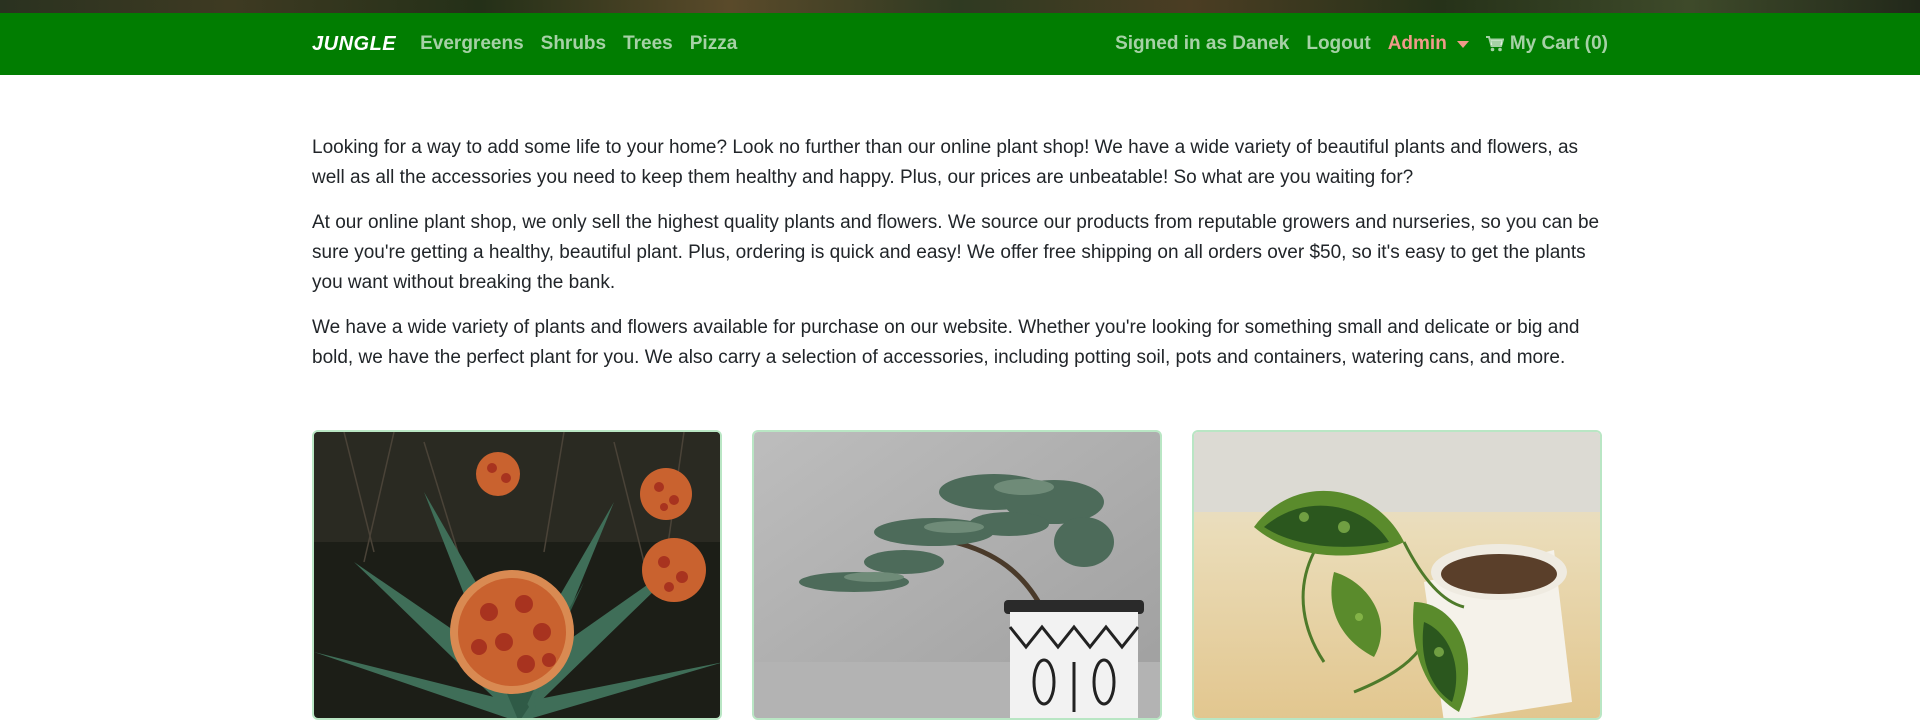 The image size is (1920, 720). What do you see at coordinates (472, 44) in the screenshot?
I see `nav-link-evergreens: Evergreens` at bounding box center [472, 44].